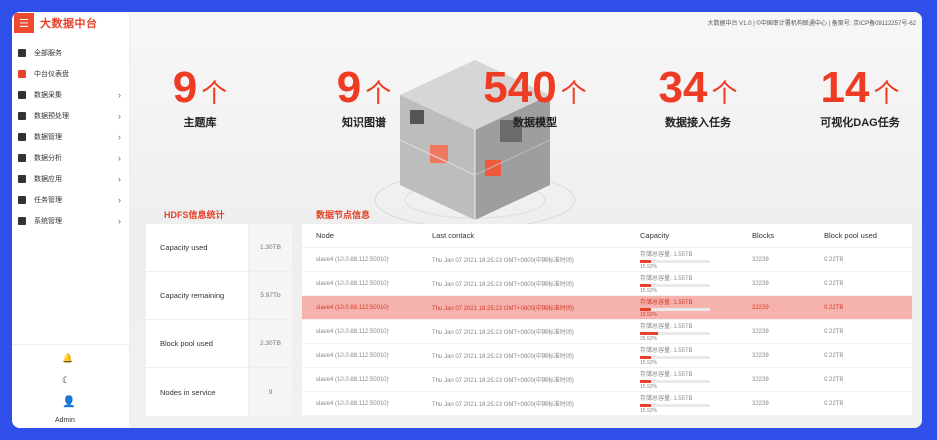 Image resolution: width=937 pixels, height=440 pixels. Describe the element at coordinates (698, 123) in the screenshot. I see `stat-label: 数据接入任务` at that location.